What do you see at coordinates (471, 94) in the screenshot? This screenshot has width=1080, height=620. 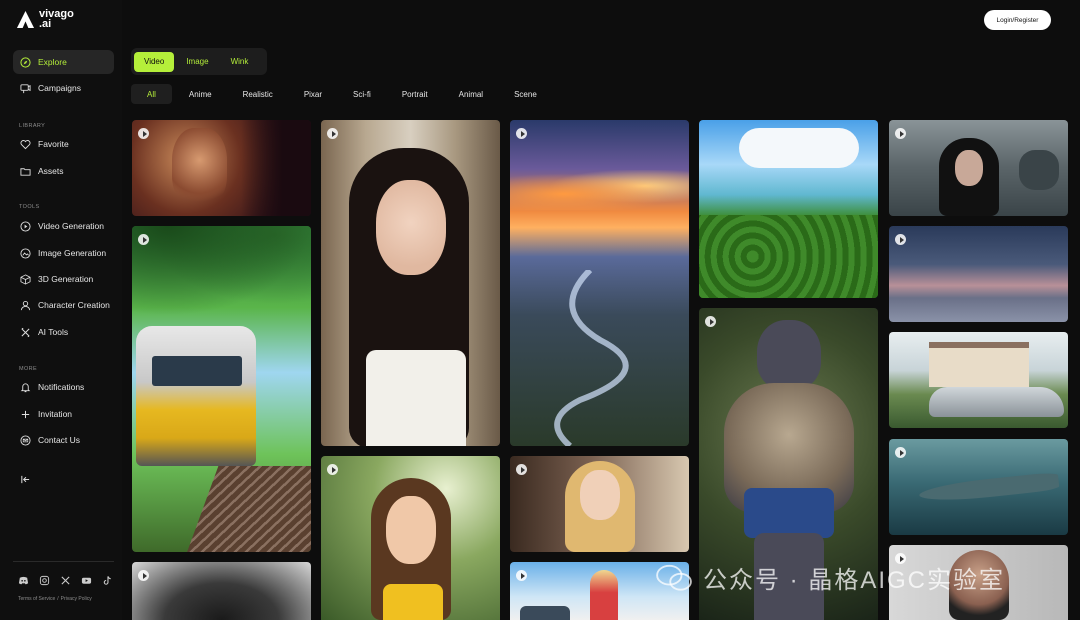 I see `category-animal: Animal` at bounding box center [471, 94].